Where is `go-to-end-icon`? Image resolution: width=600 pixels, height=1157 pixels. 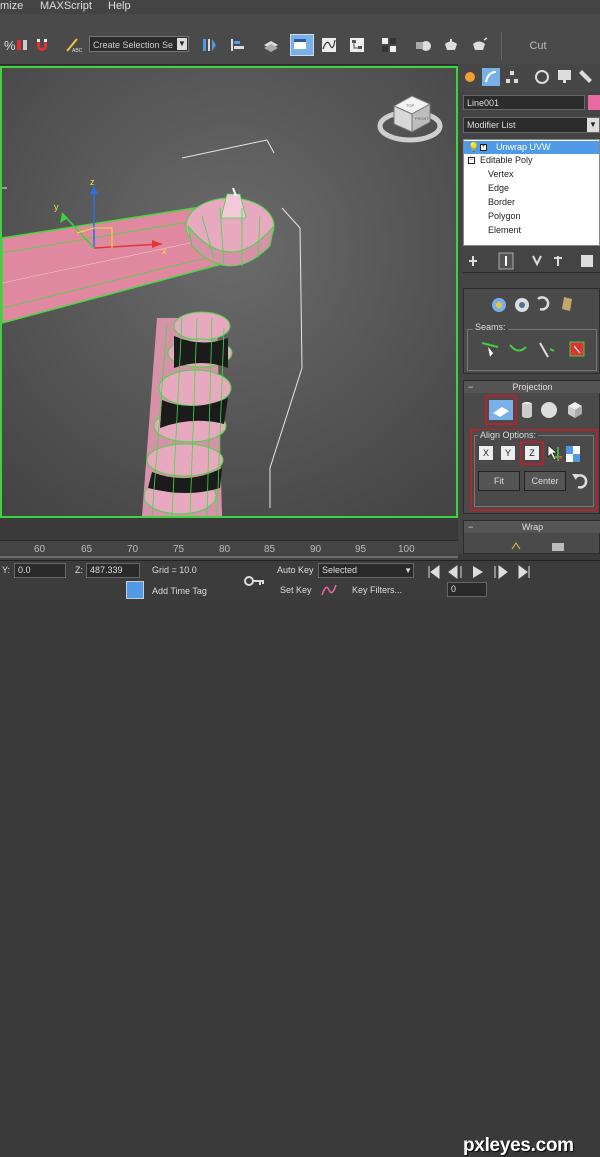
go-to-end-icon is located at coordinates (524, 572).